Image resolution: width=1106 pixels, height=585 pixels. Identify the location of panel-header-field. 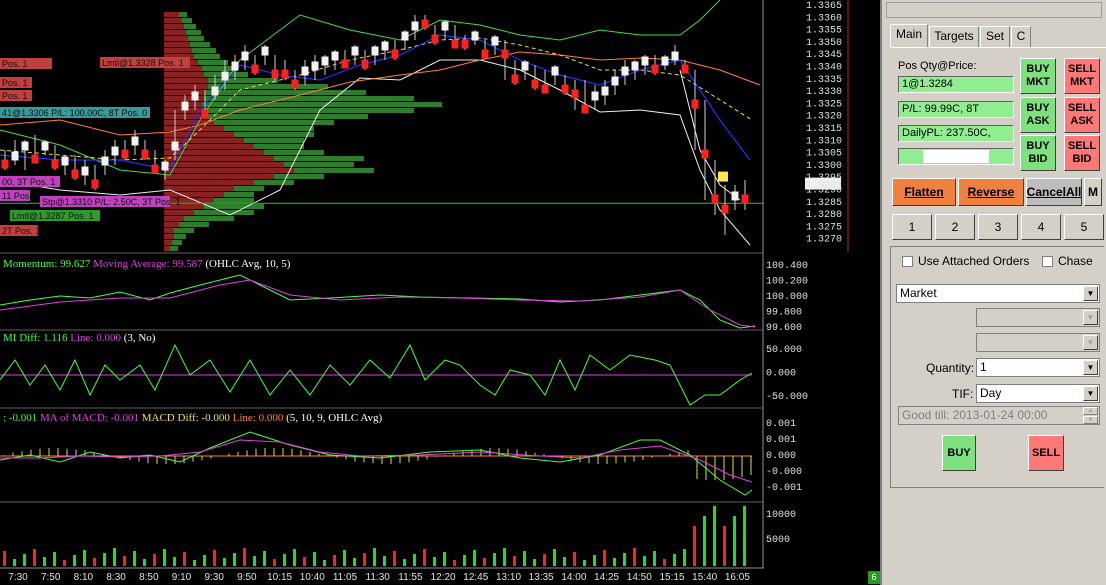
(994, 10).